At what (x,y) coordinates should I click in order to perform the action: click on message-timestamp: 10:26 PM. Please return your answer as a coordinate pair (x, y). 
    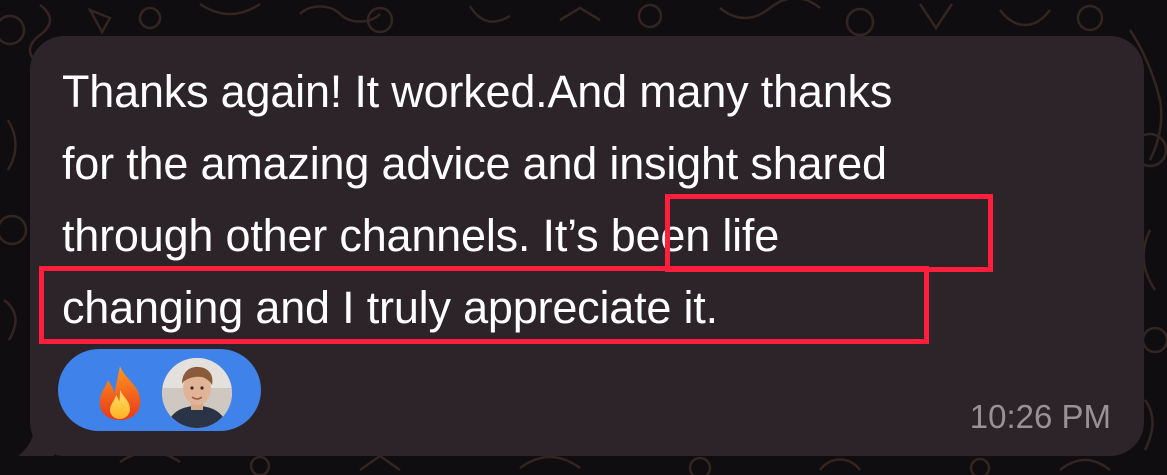
    Looking at the image, I should click on (1040, 416).